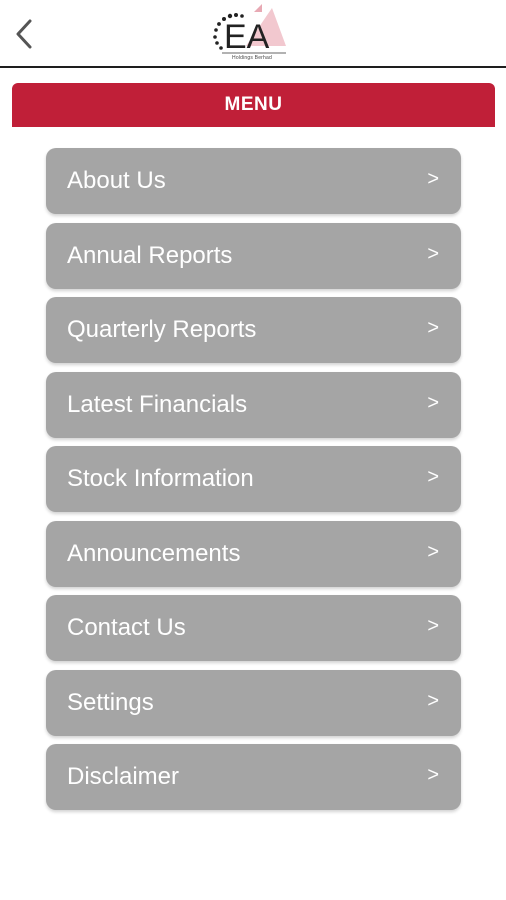 The width and height of the screenshot is (506, 900). I want to click on menu-item-stock-information: Stock Information >, so click(253, 479).